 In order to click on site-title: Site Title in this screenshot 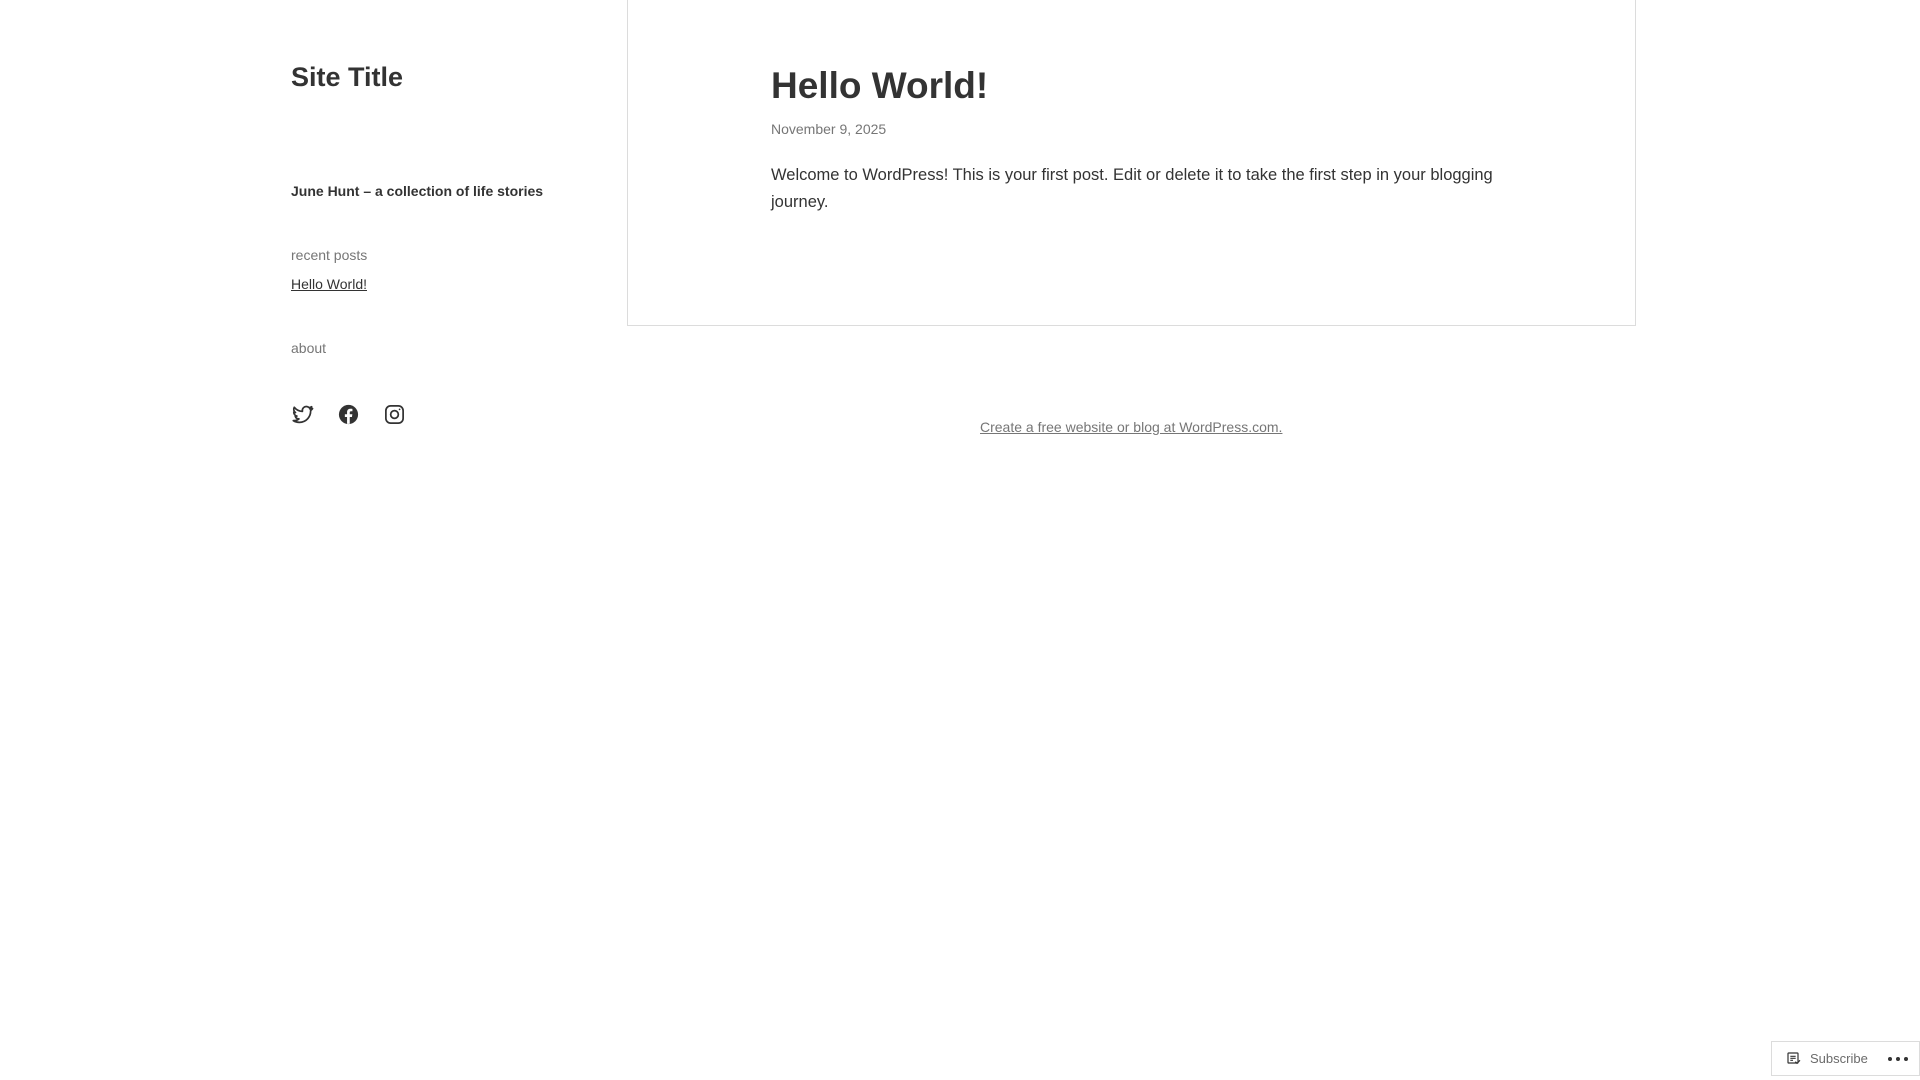, I will do `click(347, 77)`.